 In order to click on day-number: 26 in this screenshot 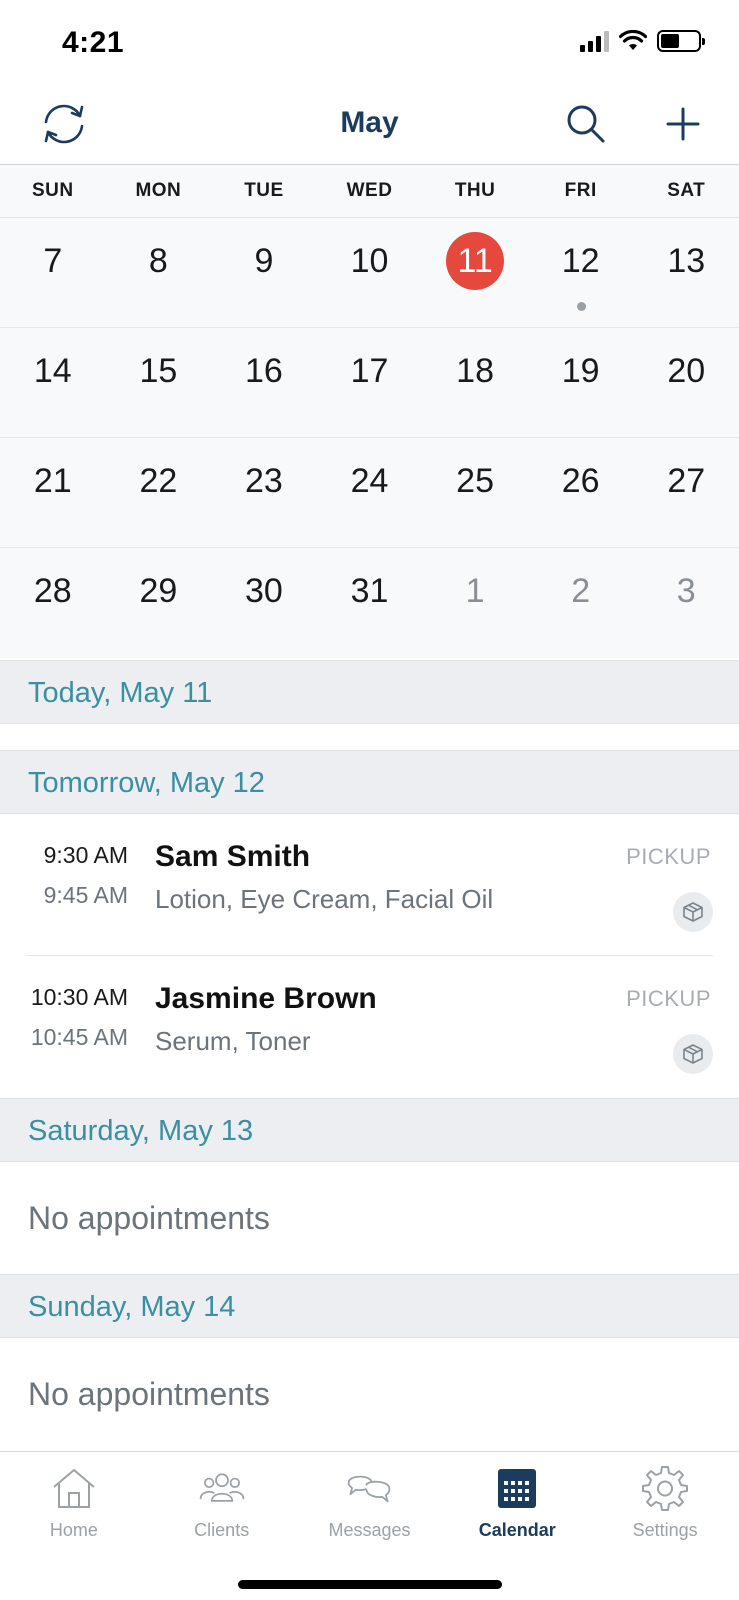, I will do `click(580, 481)`.